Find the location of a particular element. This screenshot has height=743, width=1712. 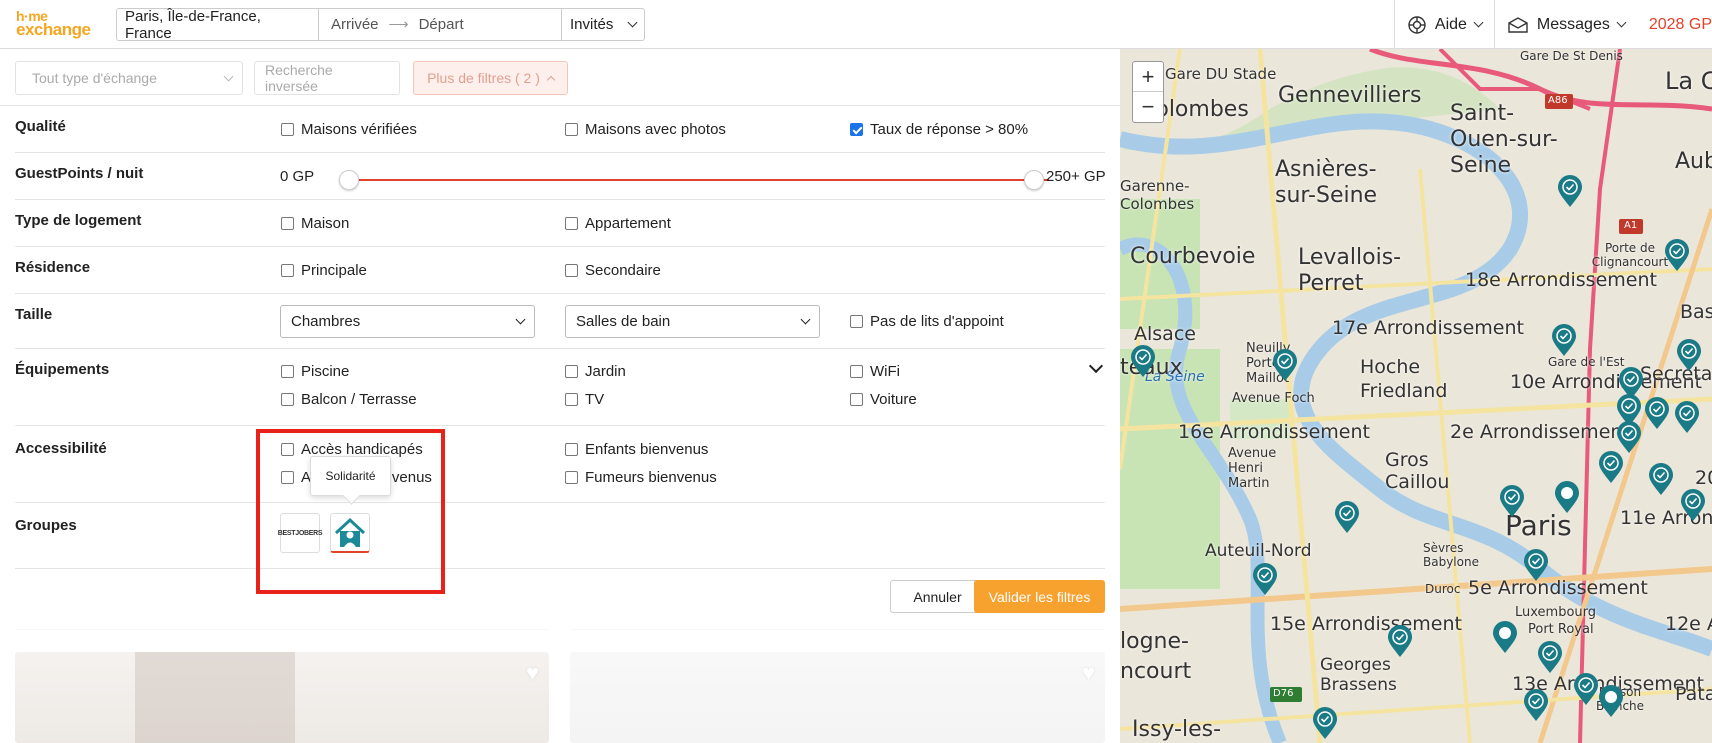

checkbox-car: Voiture is located at coordinates (883, 399).